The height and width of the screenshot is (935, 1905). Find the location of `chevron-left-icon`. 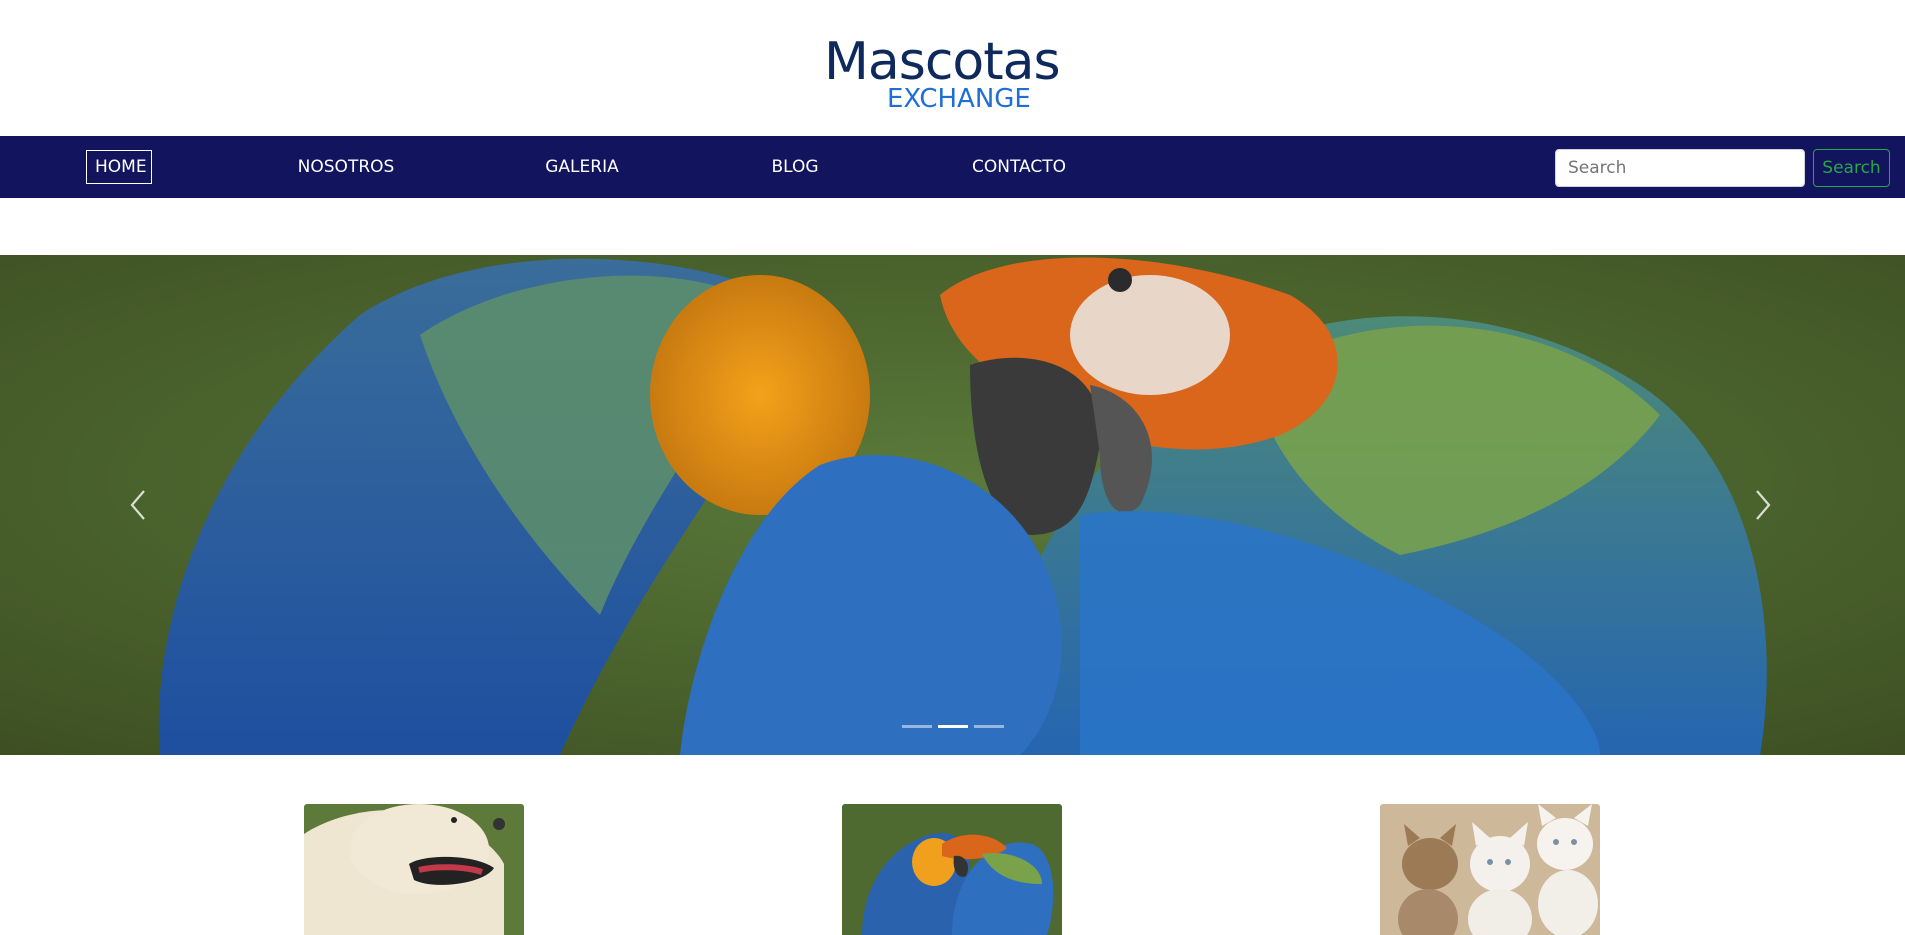

chevron-left-icon is located at coordinates (139, 505).